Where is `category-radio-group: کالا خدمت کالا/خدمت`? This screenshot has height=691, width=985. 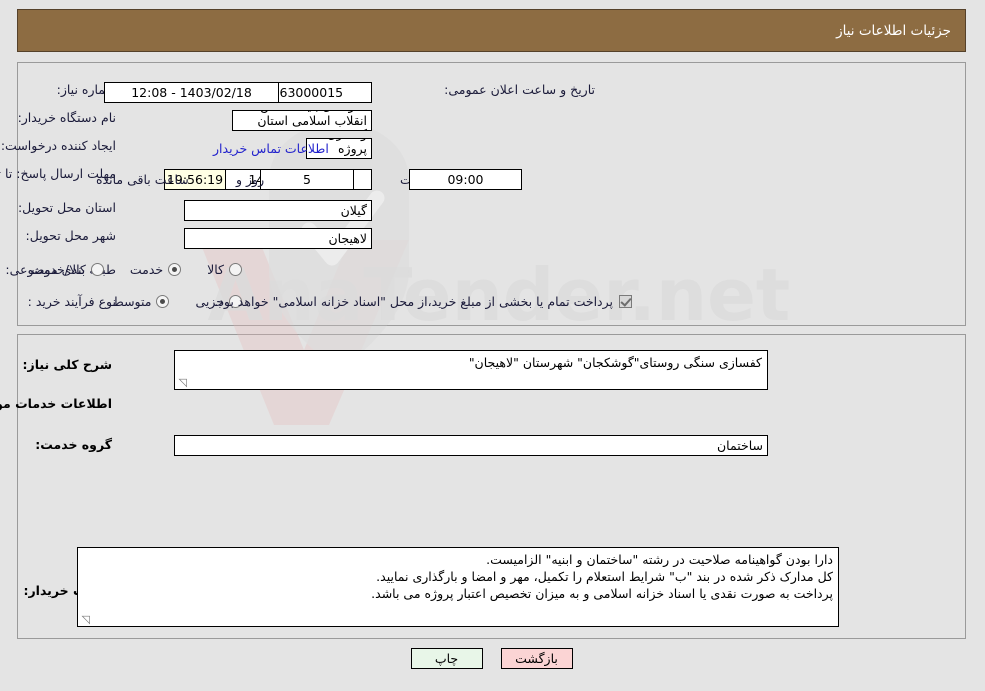 category-radio-group: کالا خدمت کالا/خدمت is located at coordinates (124, 269).